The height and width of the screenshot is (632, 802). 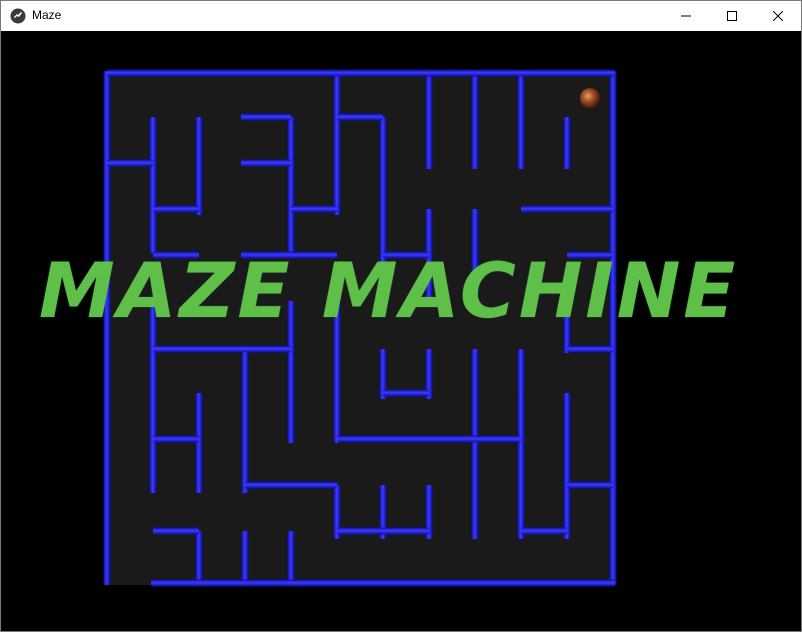 I want to click on minimize-icon, so click(x=686, y=16).